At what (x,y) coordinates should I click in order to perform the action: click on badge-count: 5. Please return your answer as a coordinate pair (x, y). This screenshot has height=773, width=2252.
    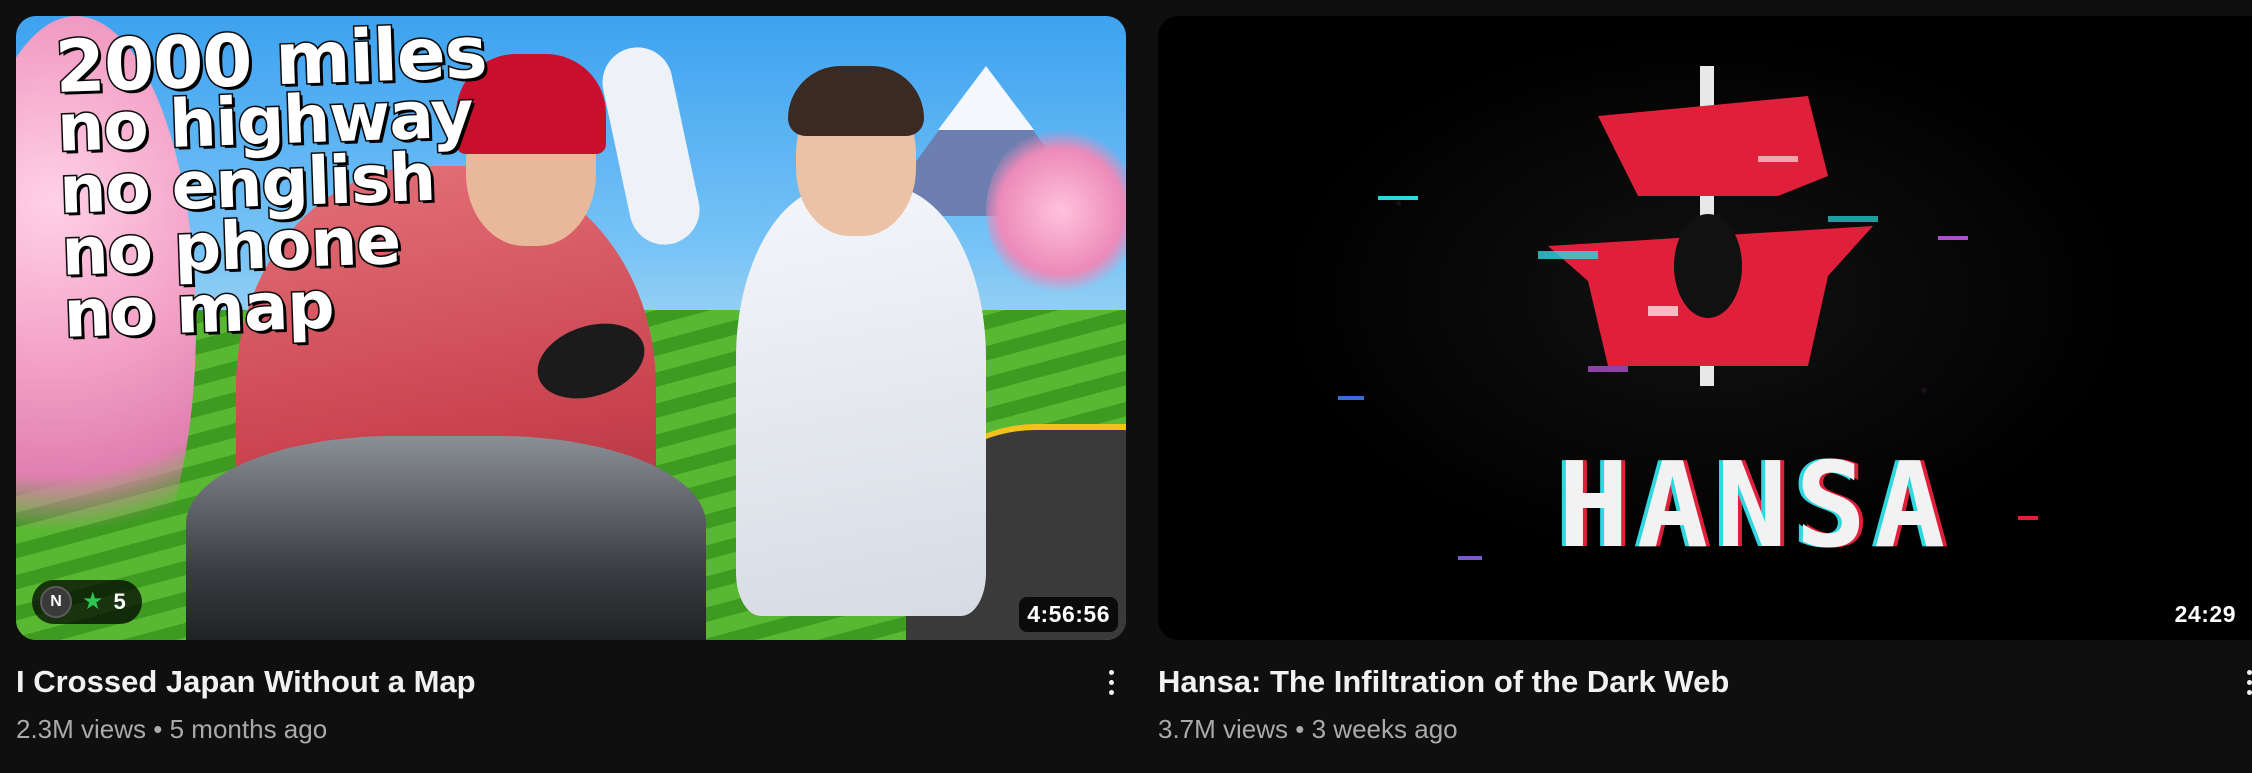
    Looking at the image, I should click on (119, 601).